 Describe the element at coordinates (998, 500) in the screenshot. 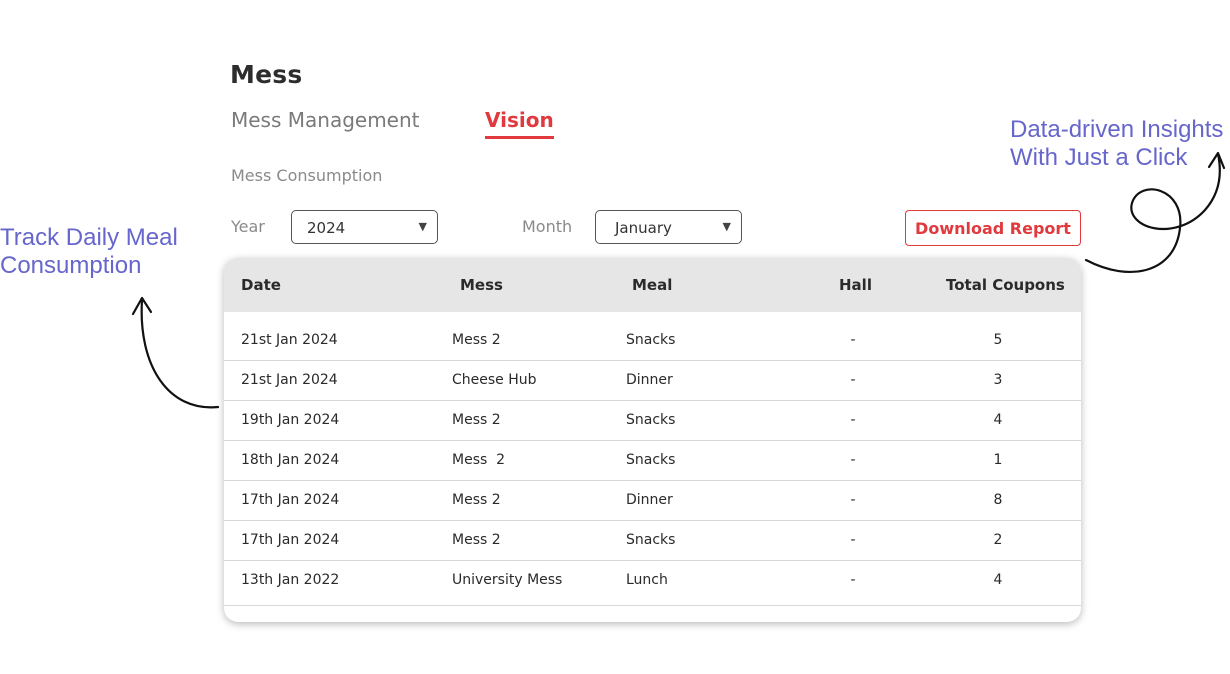

I see `cell-total-coupons: 8` at that location.